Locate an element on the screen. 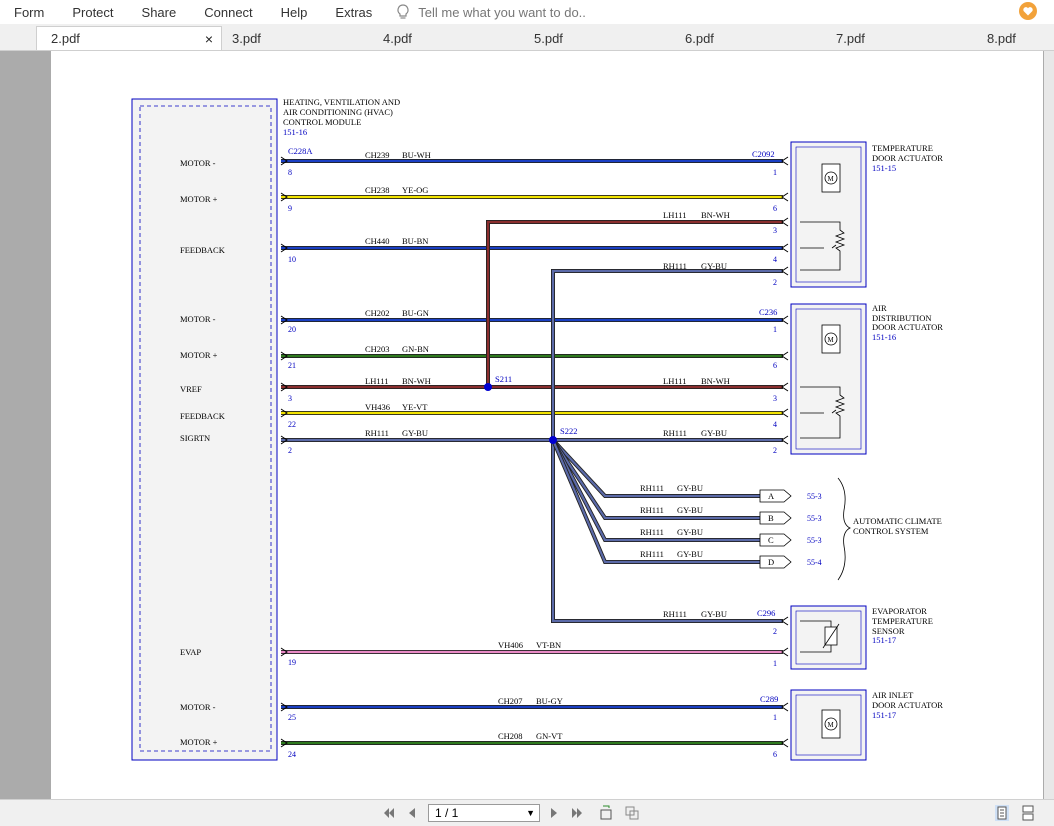  tab-6pdf: 6.pdf is located at coordinates (746, 38).